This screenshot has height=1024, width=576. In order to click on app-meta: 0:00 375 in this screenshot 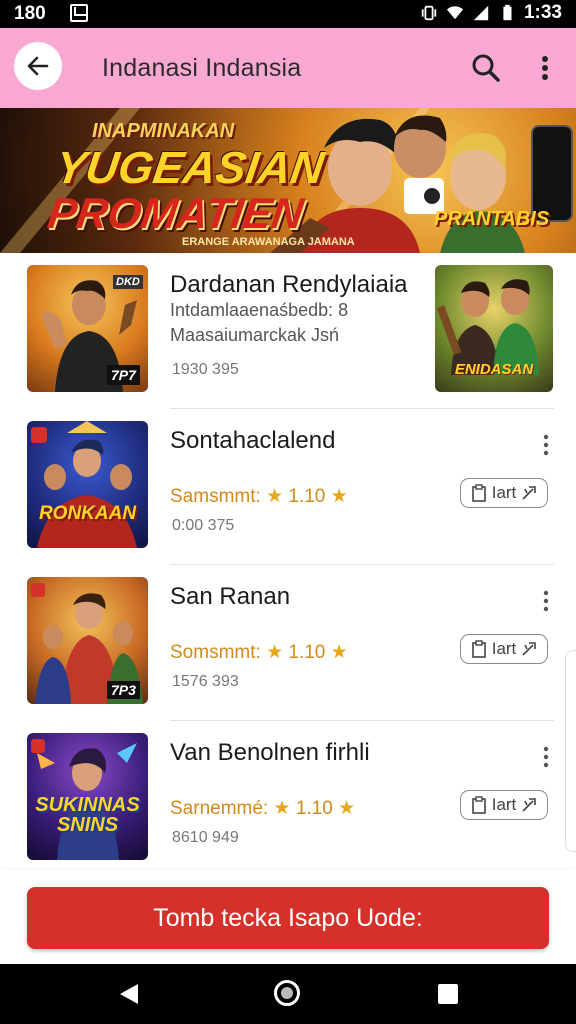, I will do `click(203, 525)`.